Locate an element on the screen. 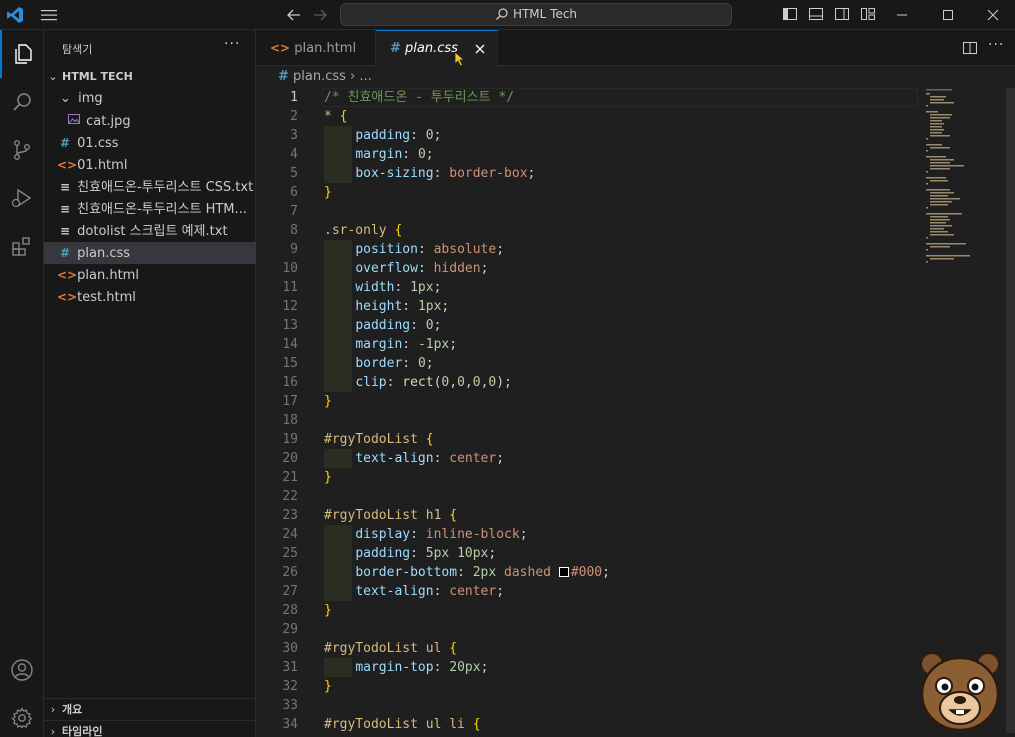 The height and width of the screenshot is (737, 1015). source-control-button is located at coordinates (22, 150).